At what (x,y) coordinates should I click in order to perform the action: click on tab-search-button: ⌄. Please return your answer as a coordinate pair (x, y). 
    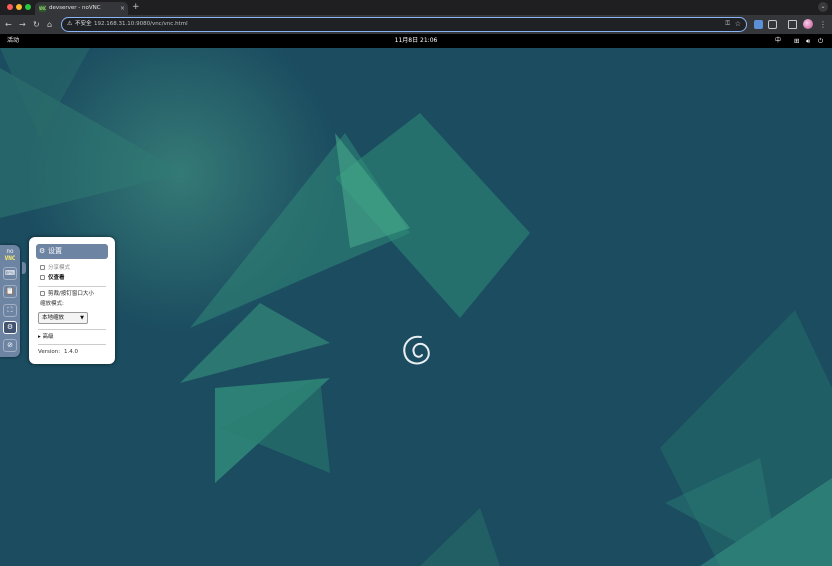
    Looking at the image, I should click on (823, 7).